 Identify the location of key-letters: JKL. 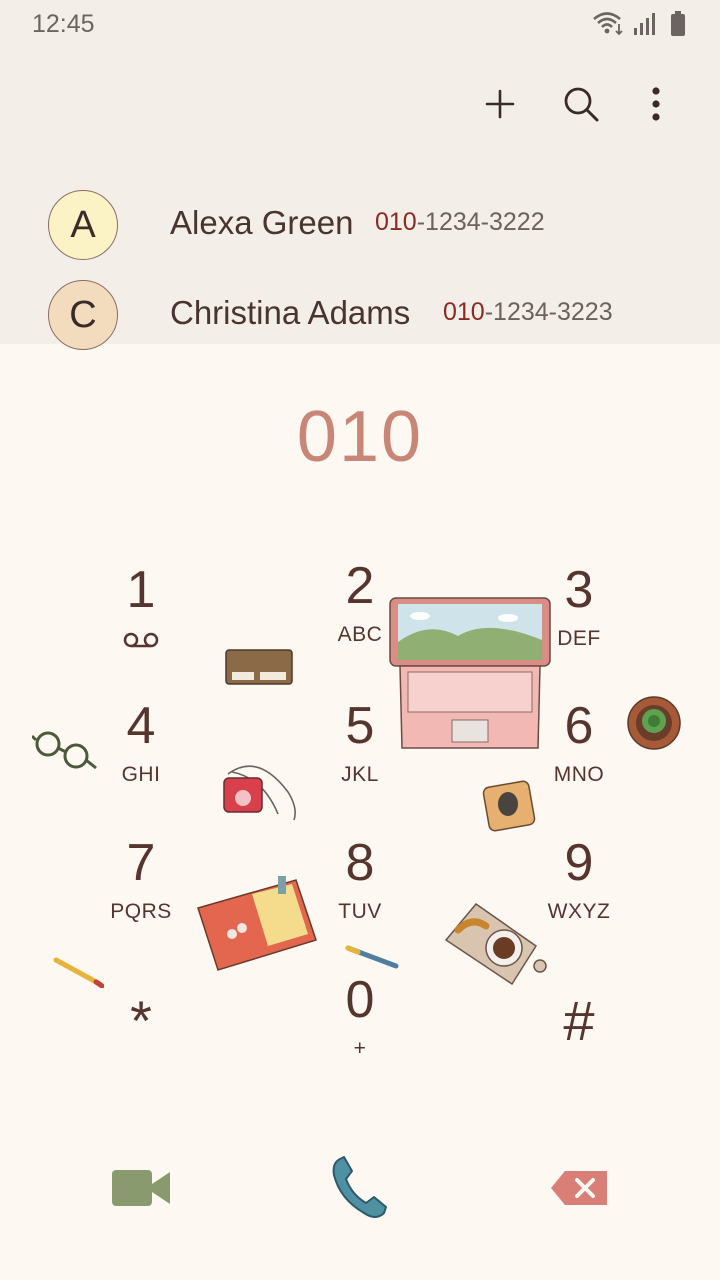
(360, 774).